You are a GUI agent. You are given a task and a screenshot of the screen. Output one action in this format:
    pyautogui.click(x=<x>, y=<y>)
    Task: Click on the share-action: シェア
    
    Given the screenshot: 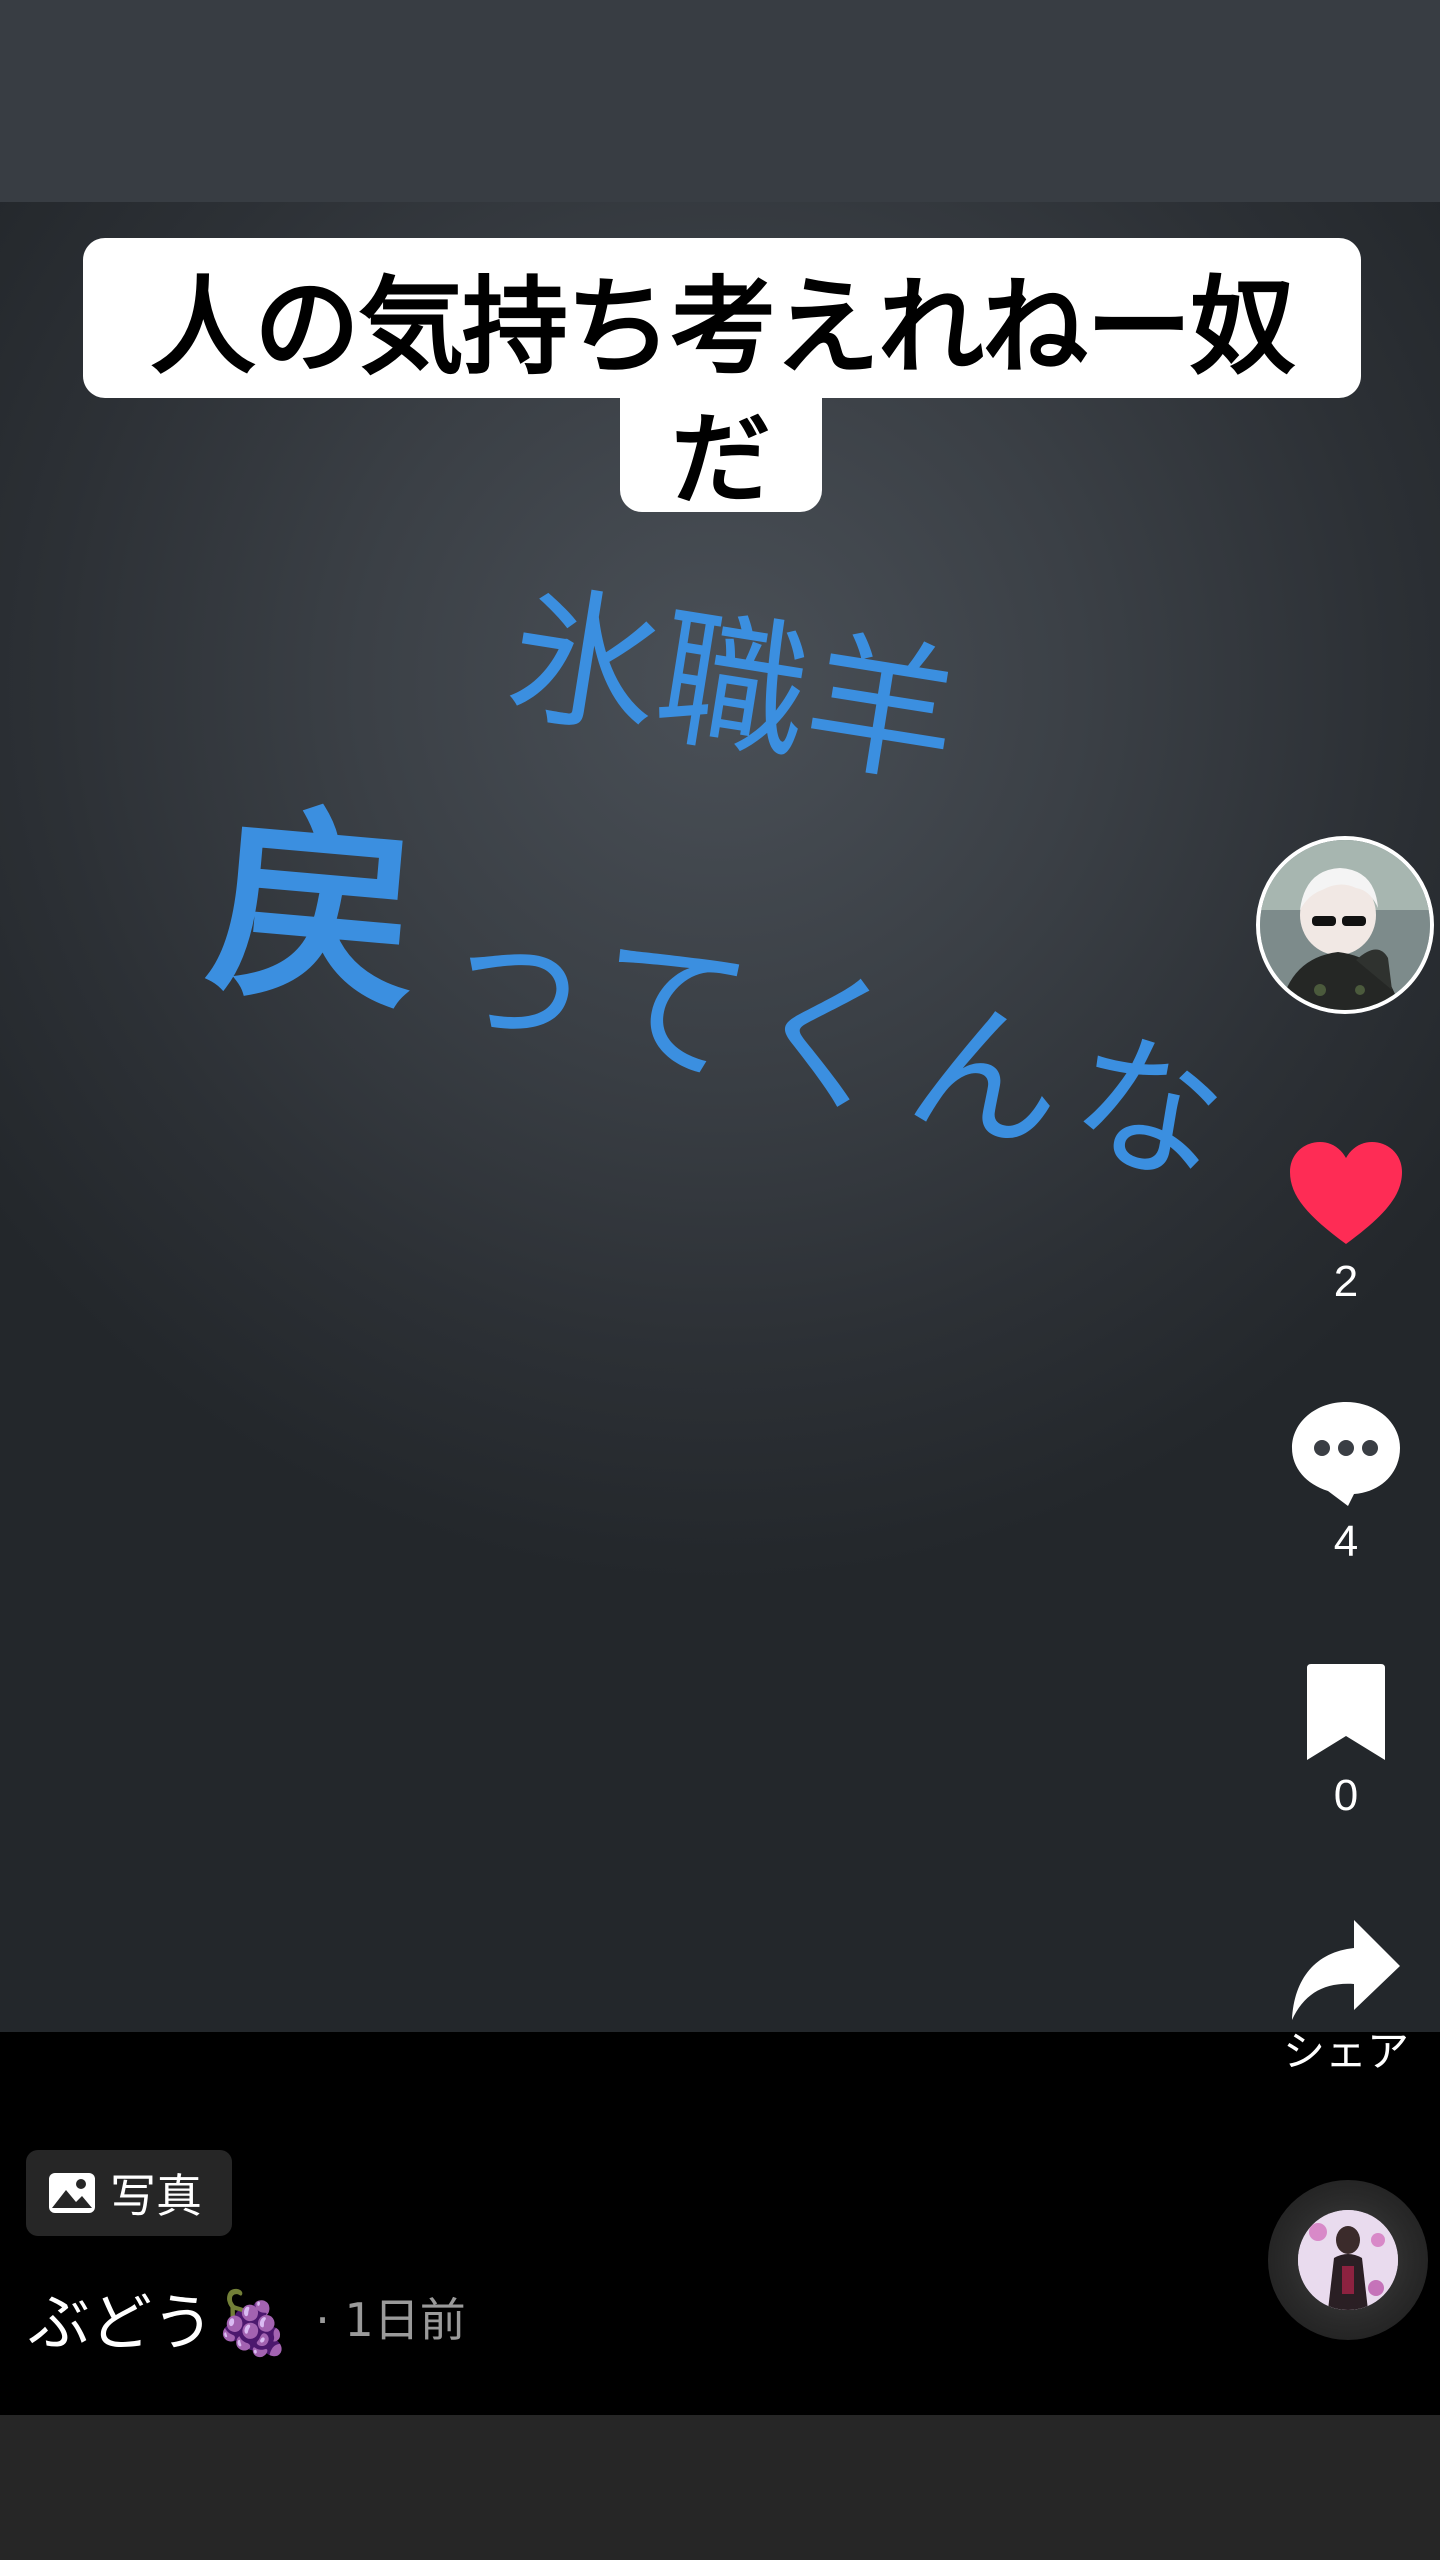 What is the action you would take?
    pyautogui.click(x=1346, y=1997)
    